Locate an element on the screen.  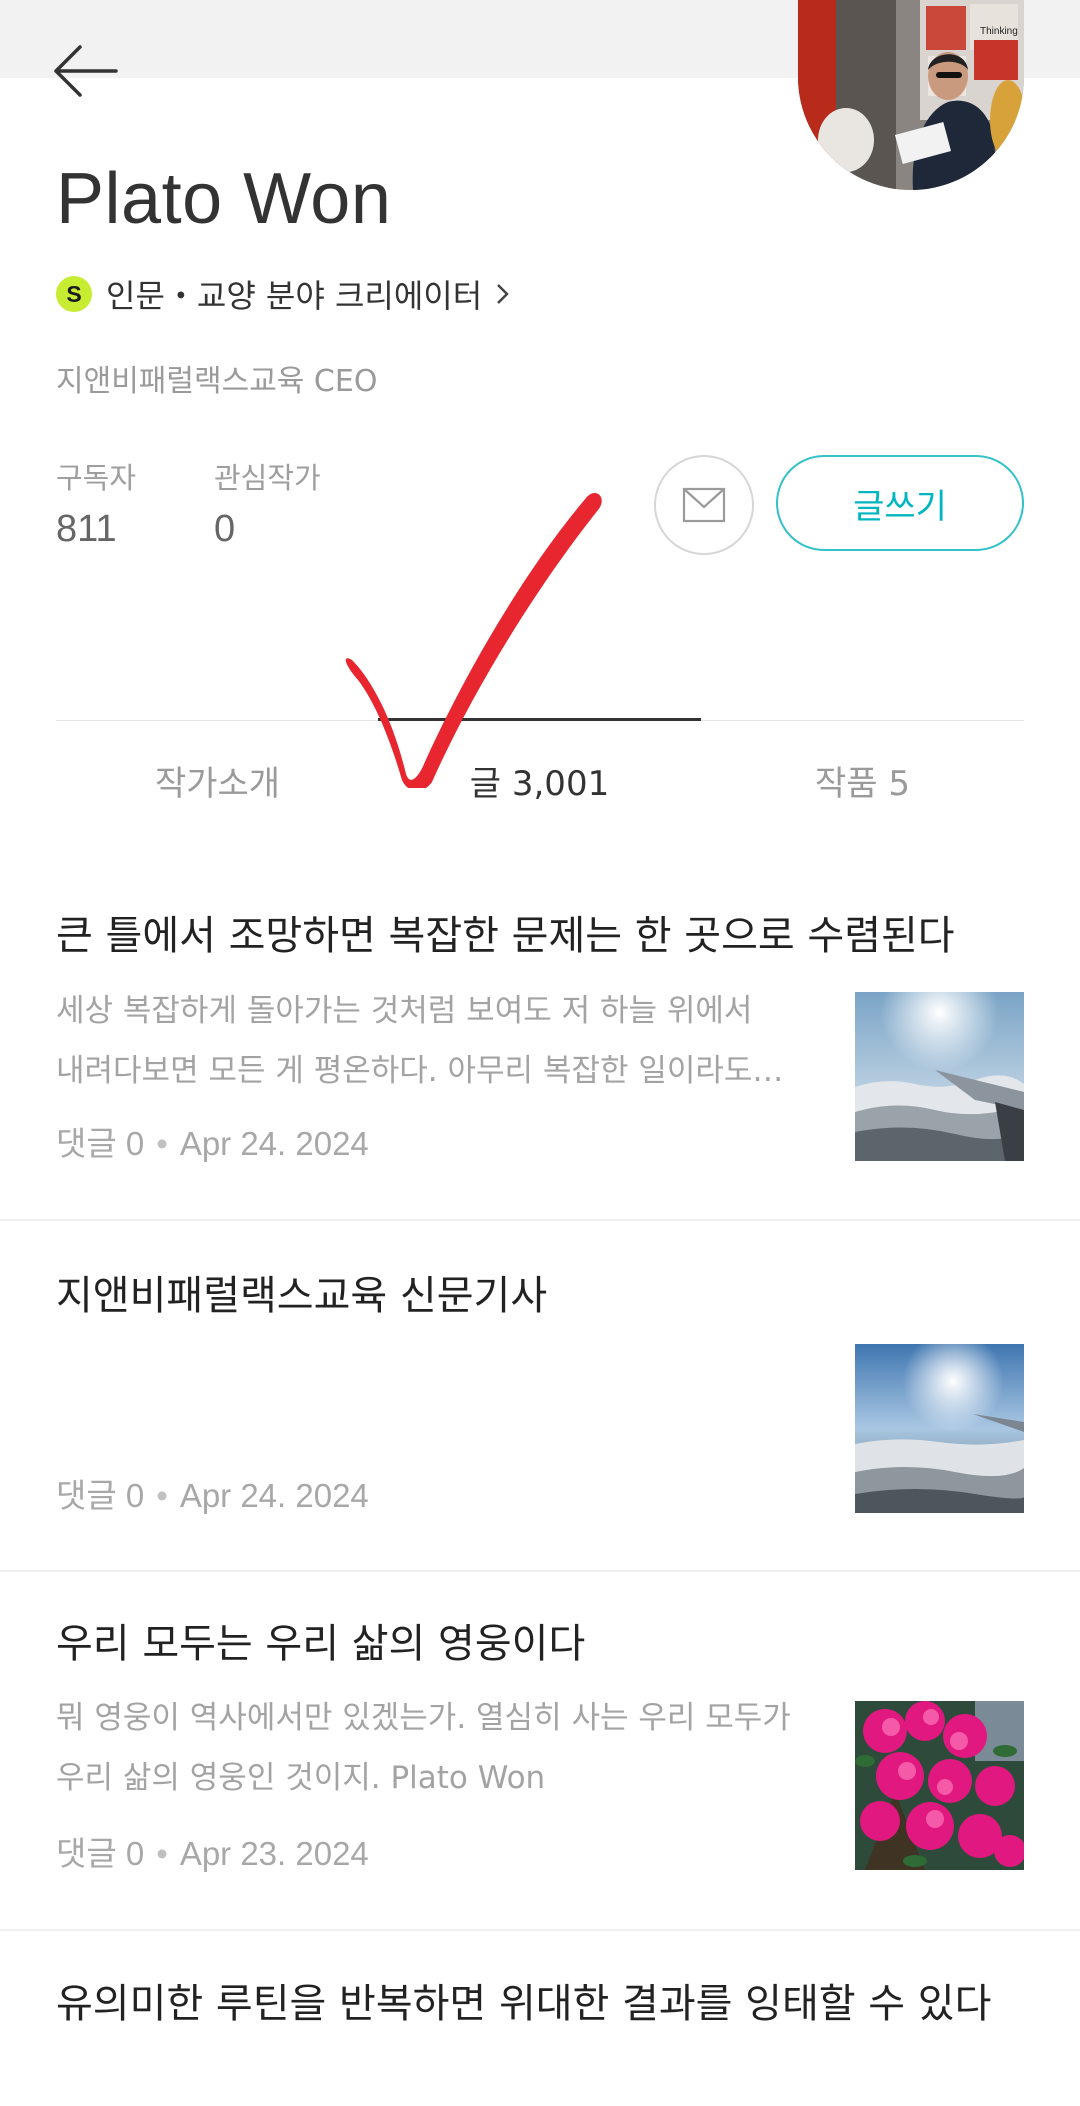
post-snippet: 세상 복잡하게 돌아가는 것처럼 보여도 저 하늘 위에서 is located at coordinates (404, 1011).